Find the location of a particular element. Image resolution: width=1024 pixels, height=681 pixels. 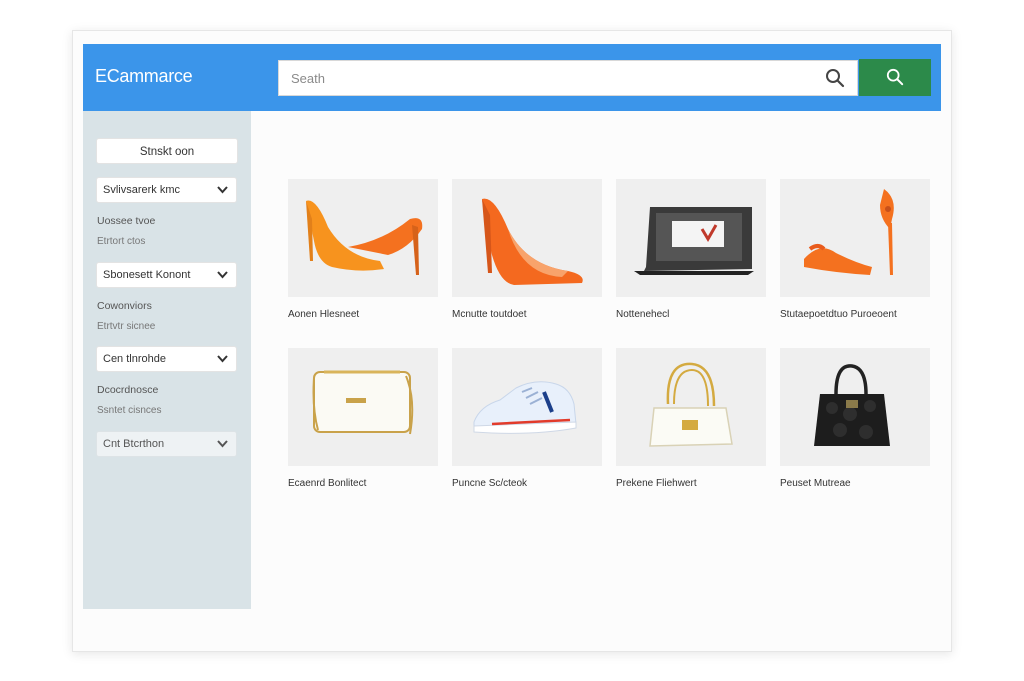

product-card: Aonen Hlesneet is located at coordinates (363, 251).